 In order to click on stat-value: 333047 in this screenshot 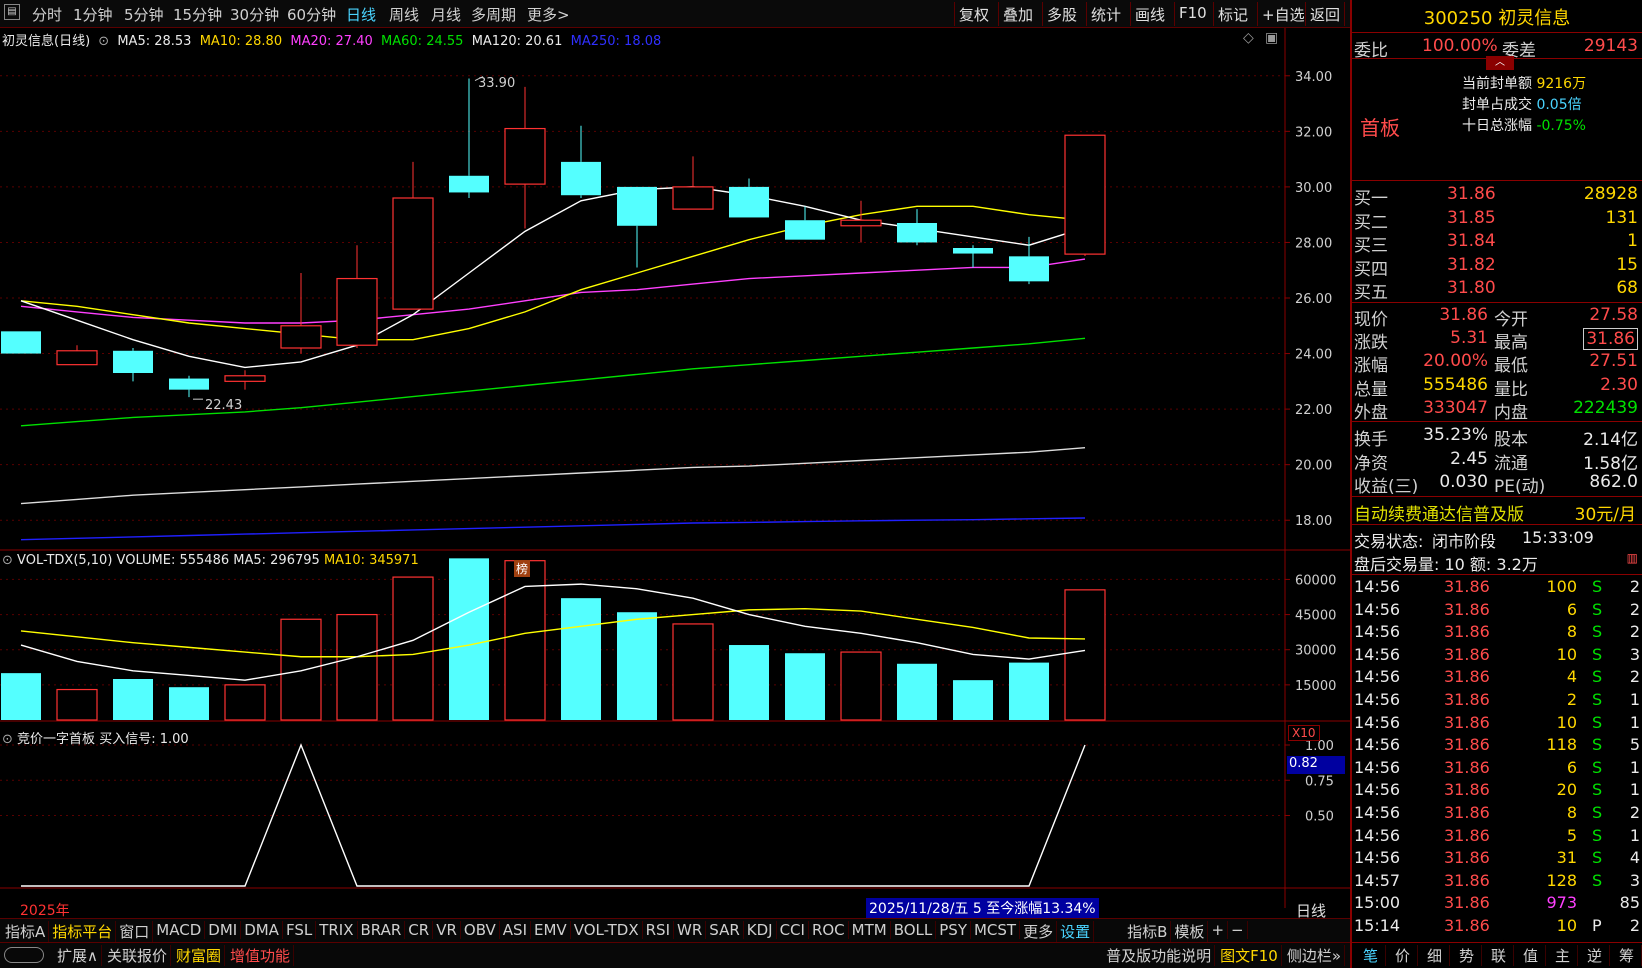, I will do `click(1455, 407)`.